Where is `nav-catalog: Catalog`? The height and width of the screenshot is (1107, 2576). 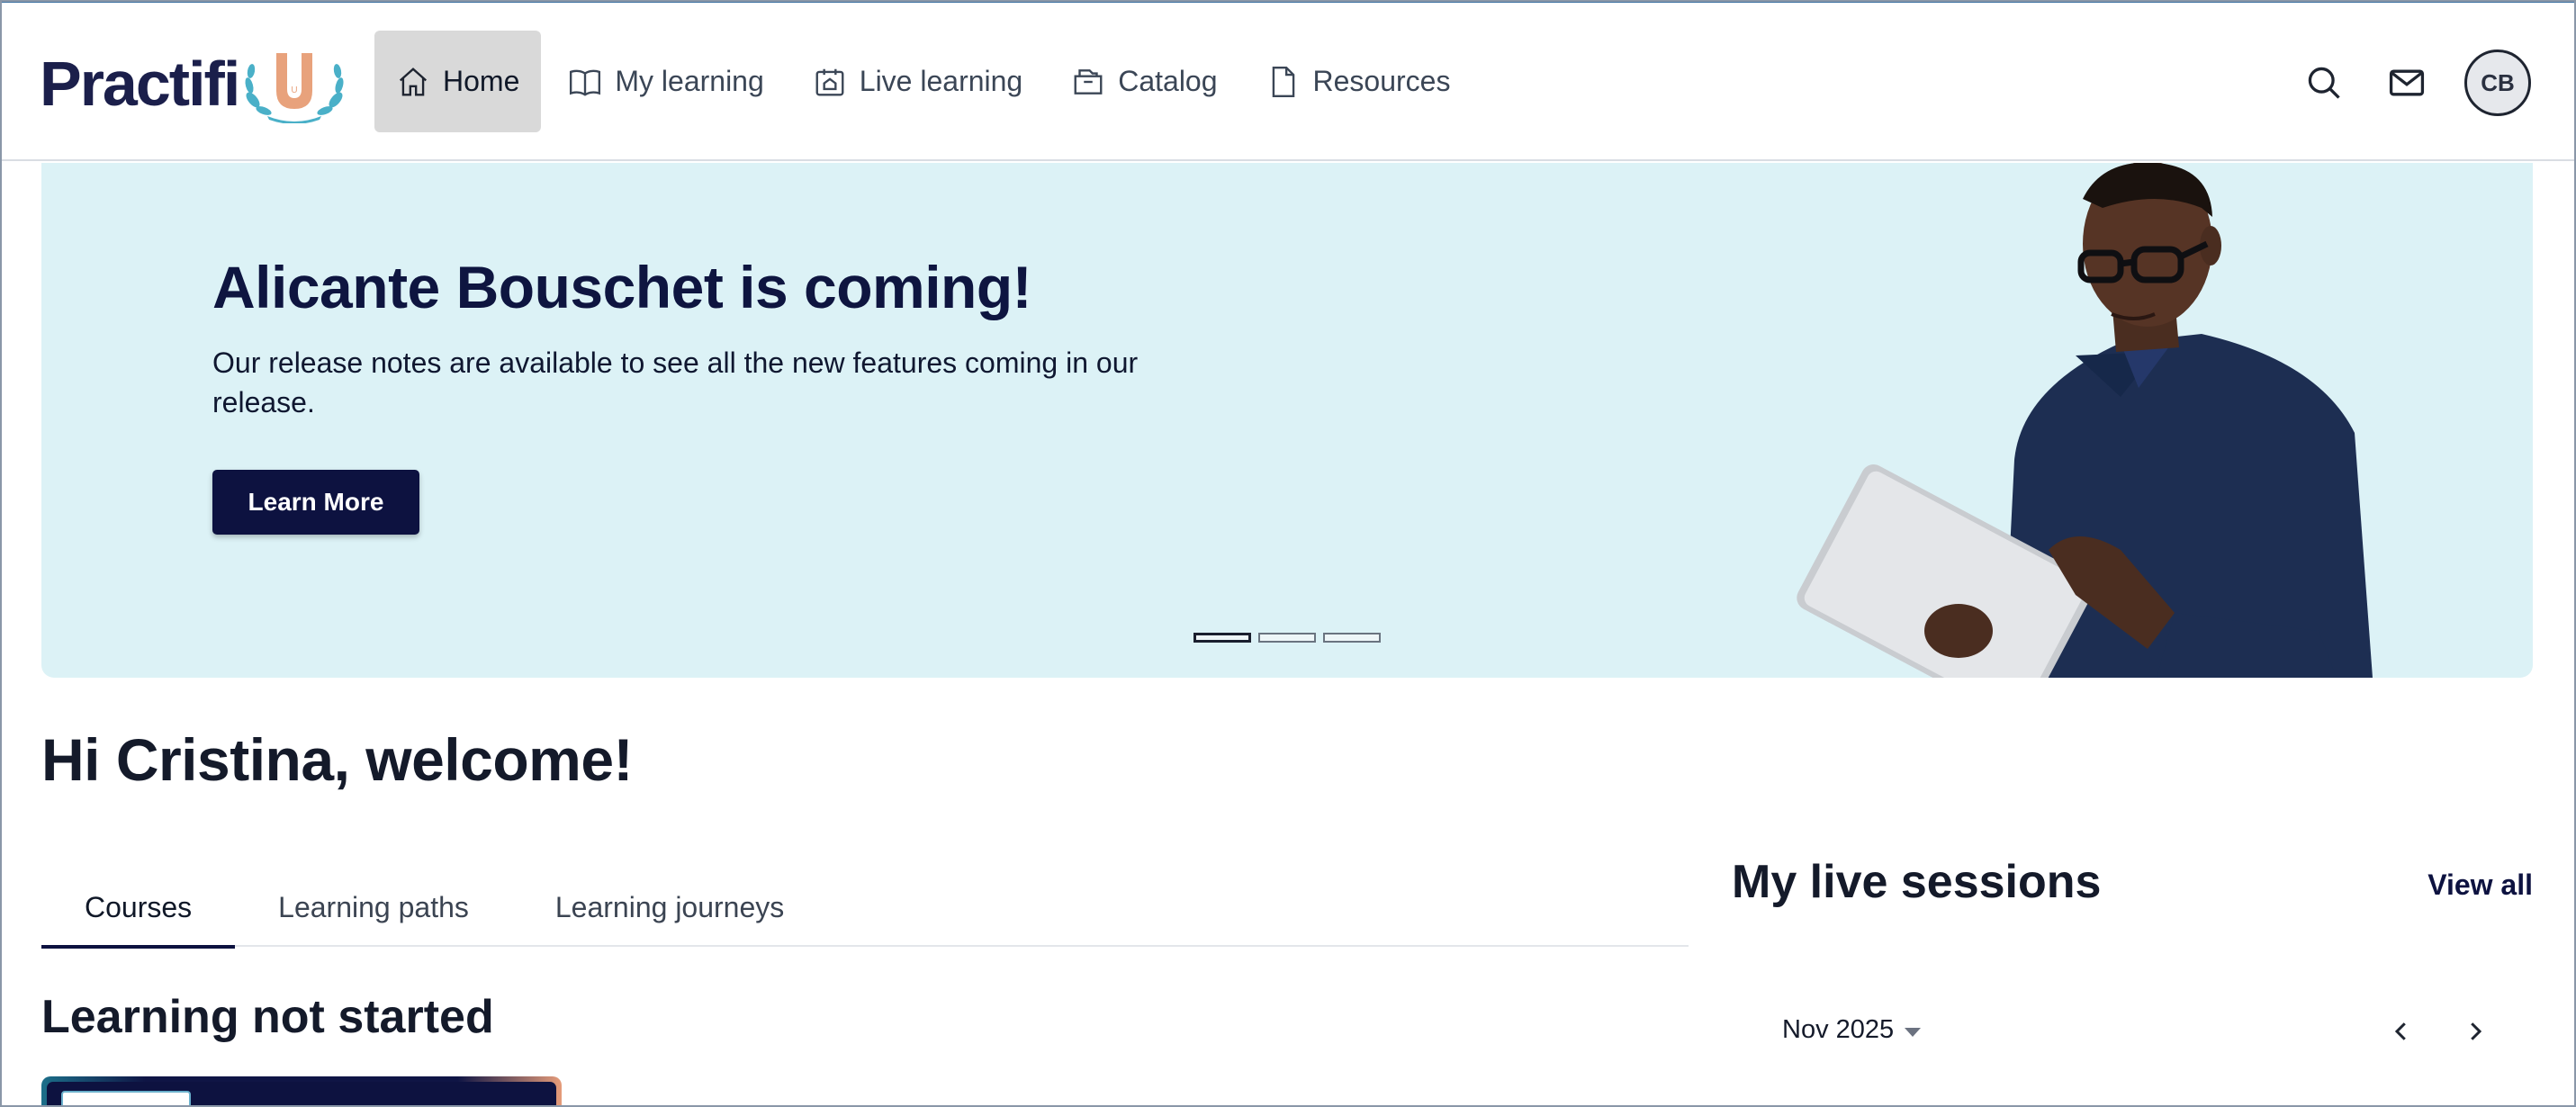
nav-catalog: Catalog is located at coordinates (1143, 81).